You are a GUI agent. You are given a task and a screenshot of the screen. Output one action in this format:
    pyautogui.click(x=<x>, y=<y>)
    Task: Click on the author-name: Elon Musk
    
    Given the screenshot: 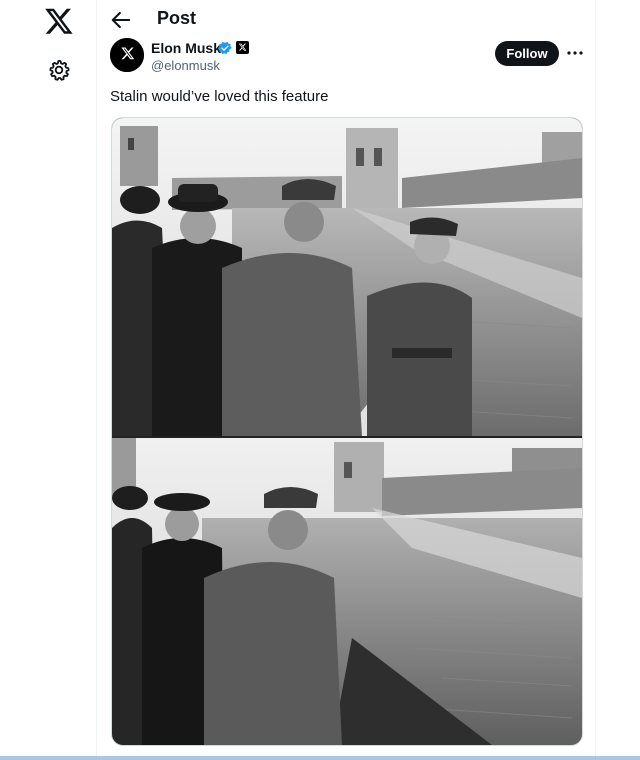 What is the action you would take?
    pyautogui.click(x=186, y=48)
    